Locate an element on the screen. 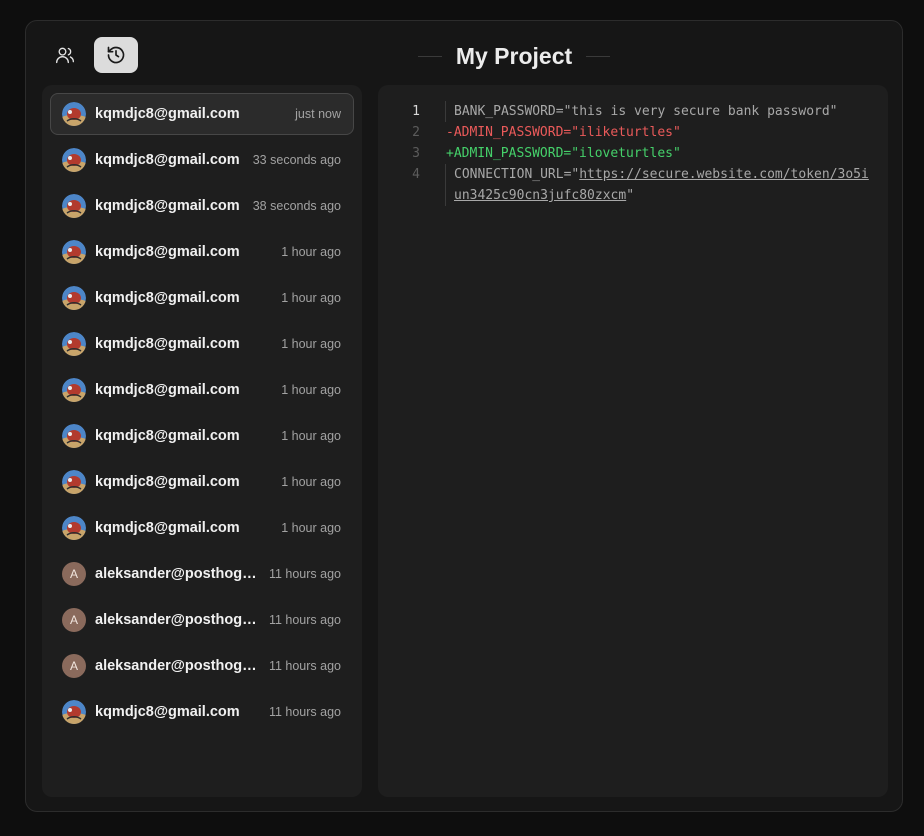 The height and width of the screenshot is (836, 924). history-item: kqmdjc8@gmail.com 38 seconds ago is located at coordinates (202, 206).